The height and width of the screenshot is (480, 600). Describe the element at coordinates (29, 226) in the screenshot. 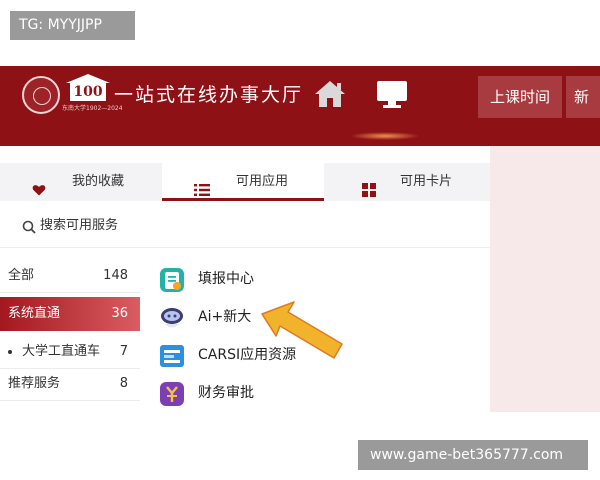

I see `search-icon` at that location.